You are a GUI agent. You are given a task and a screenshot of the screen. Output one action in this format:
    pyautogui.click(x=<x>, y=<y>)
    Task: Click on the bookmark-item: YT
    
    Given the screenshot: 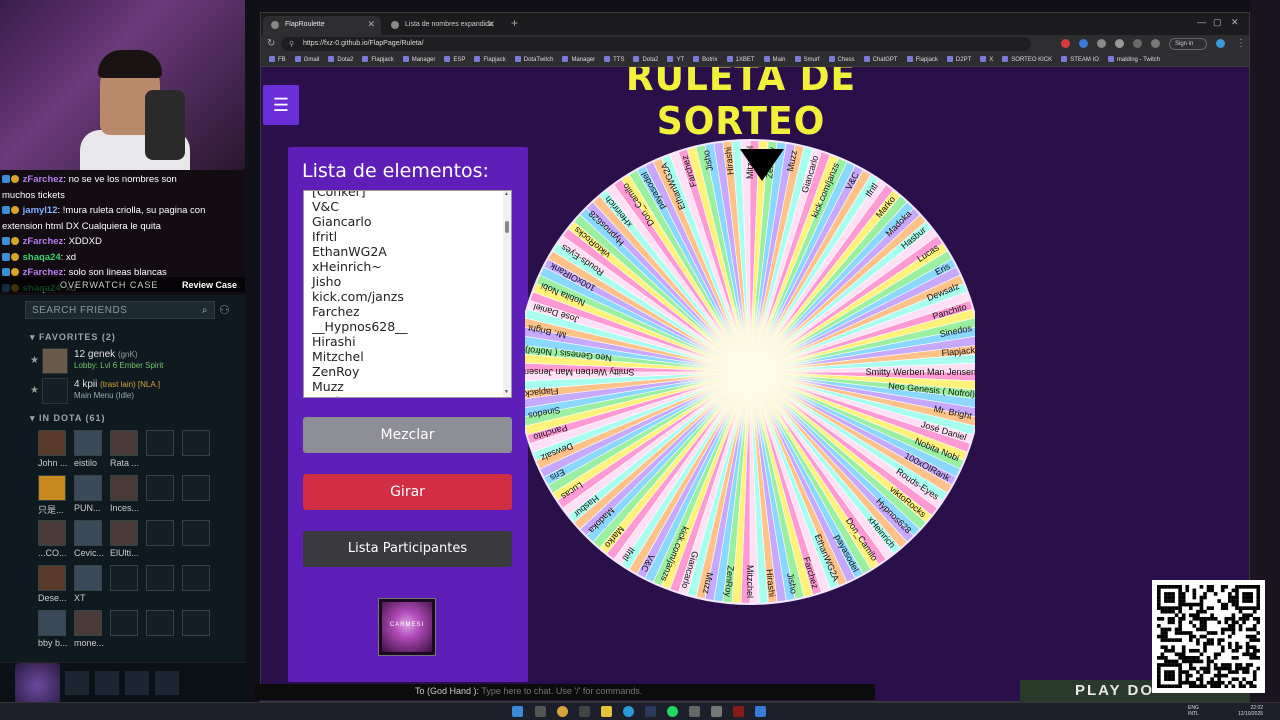 What is the action you would take?
    pyautogui.click(x=675, y=59)
    